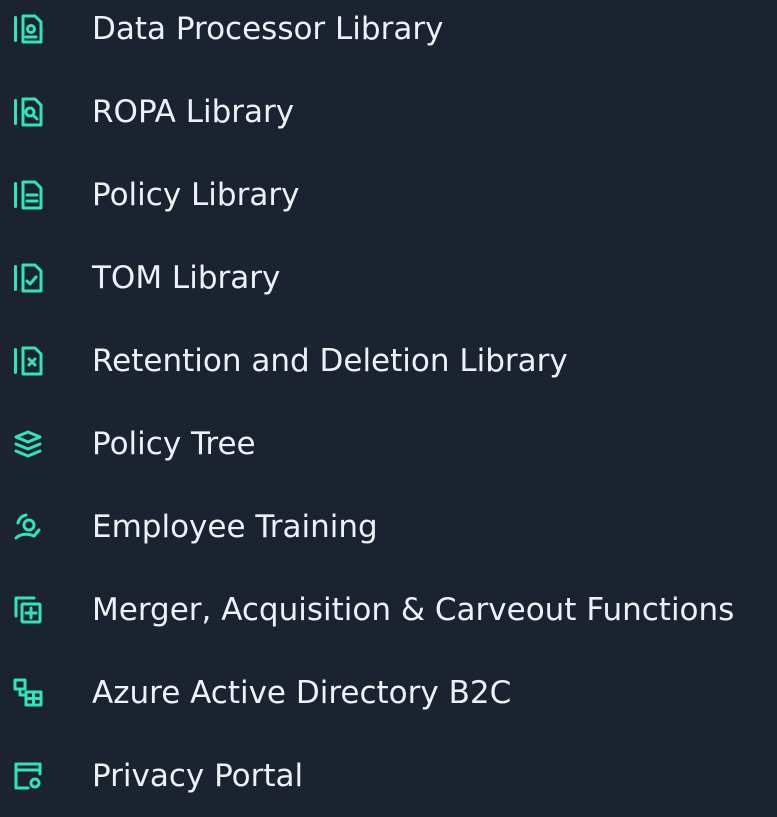  Describe the element at coordinates (268, 28) in the screenshot. I see `menu-item-label: Data Processor Library` at that location.